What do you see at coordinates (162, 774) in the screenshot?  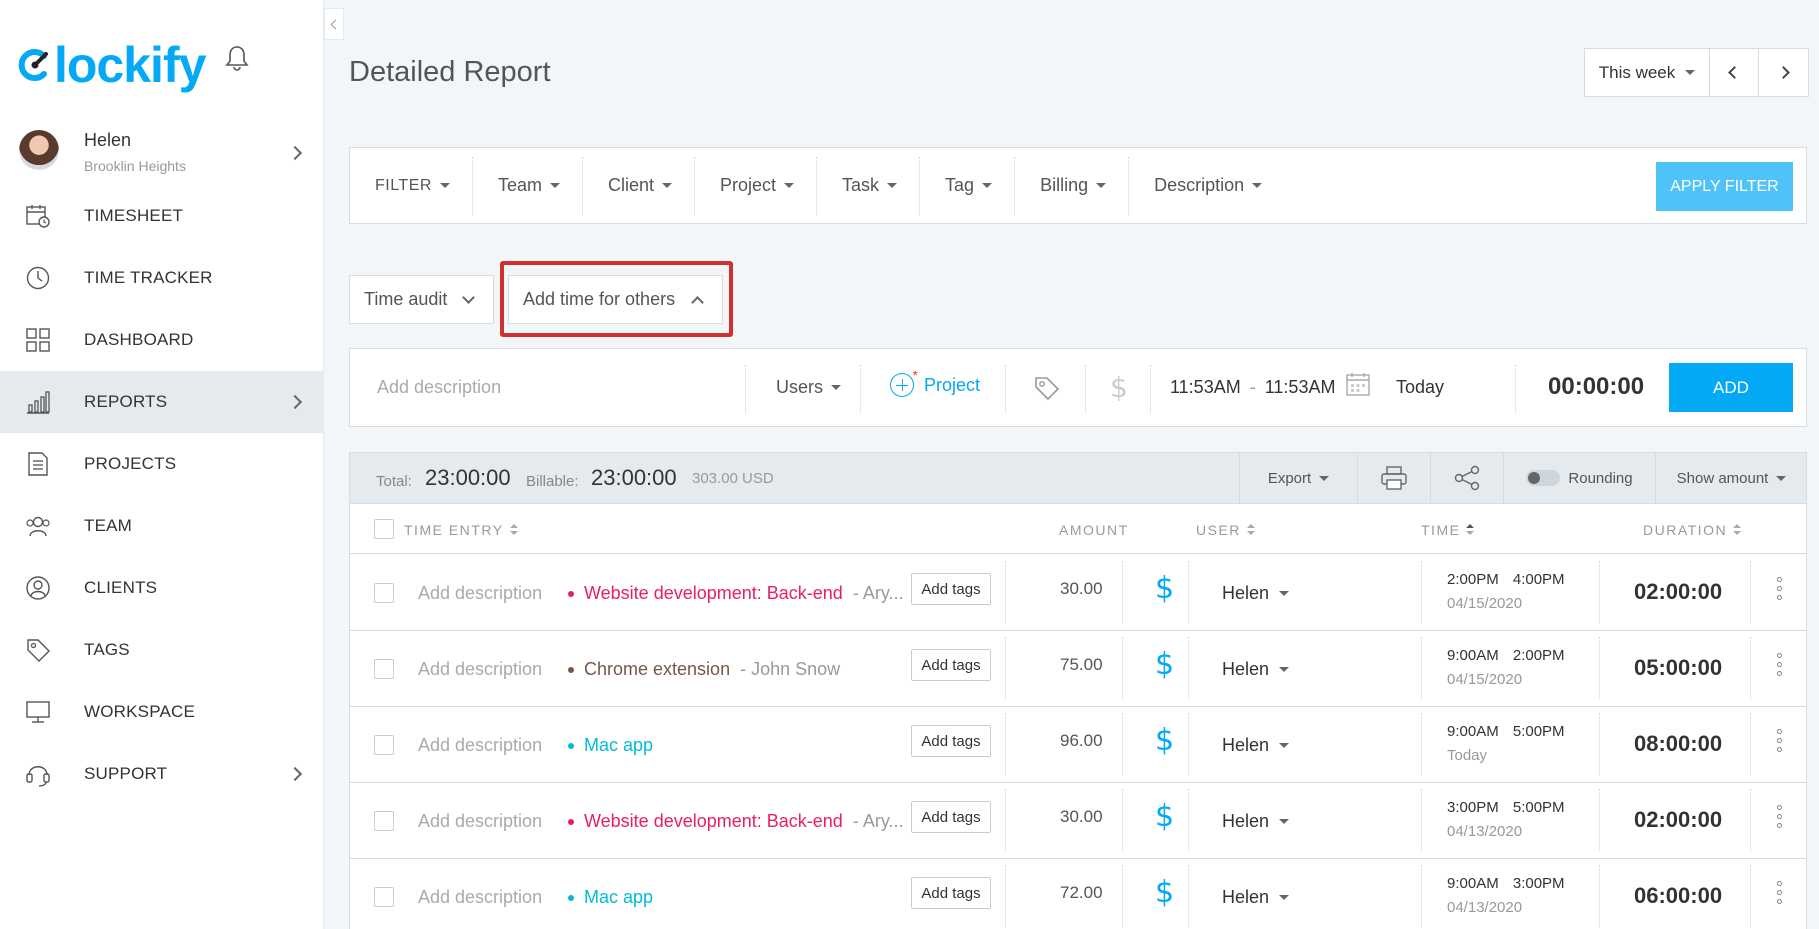 I see `sidebar-item-support: SUPPORT` at bounding box center [162, 774].